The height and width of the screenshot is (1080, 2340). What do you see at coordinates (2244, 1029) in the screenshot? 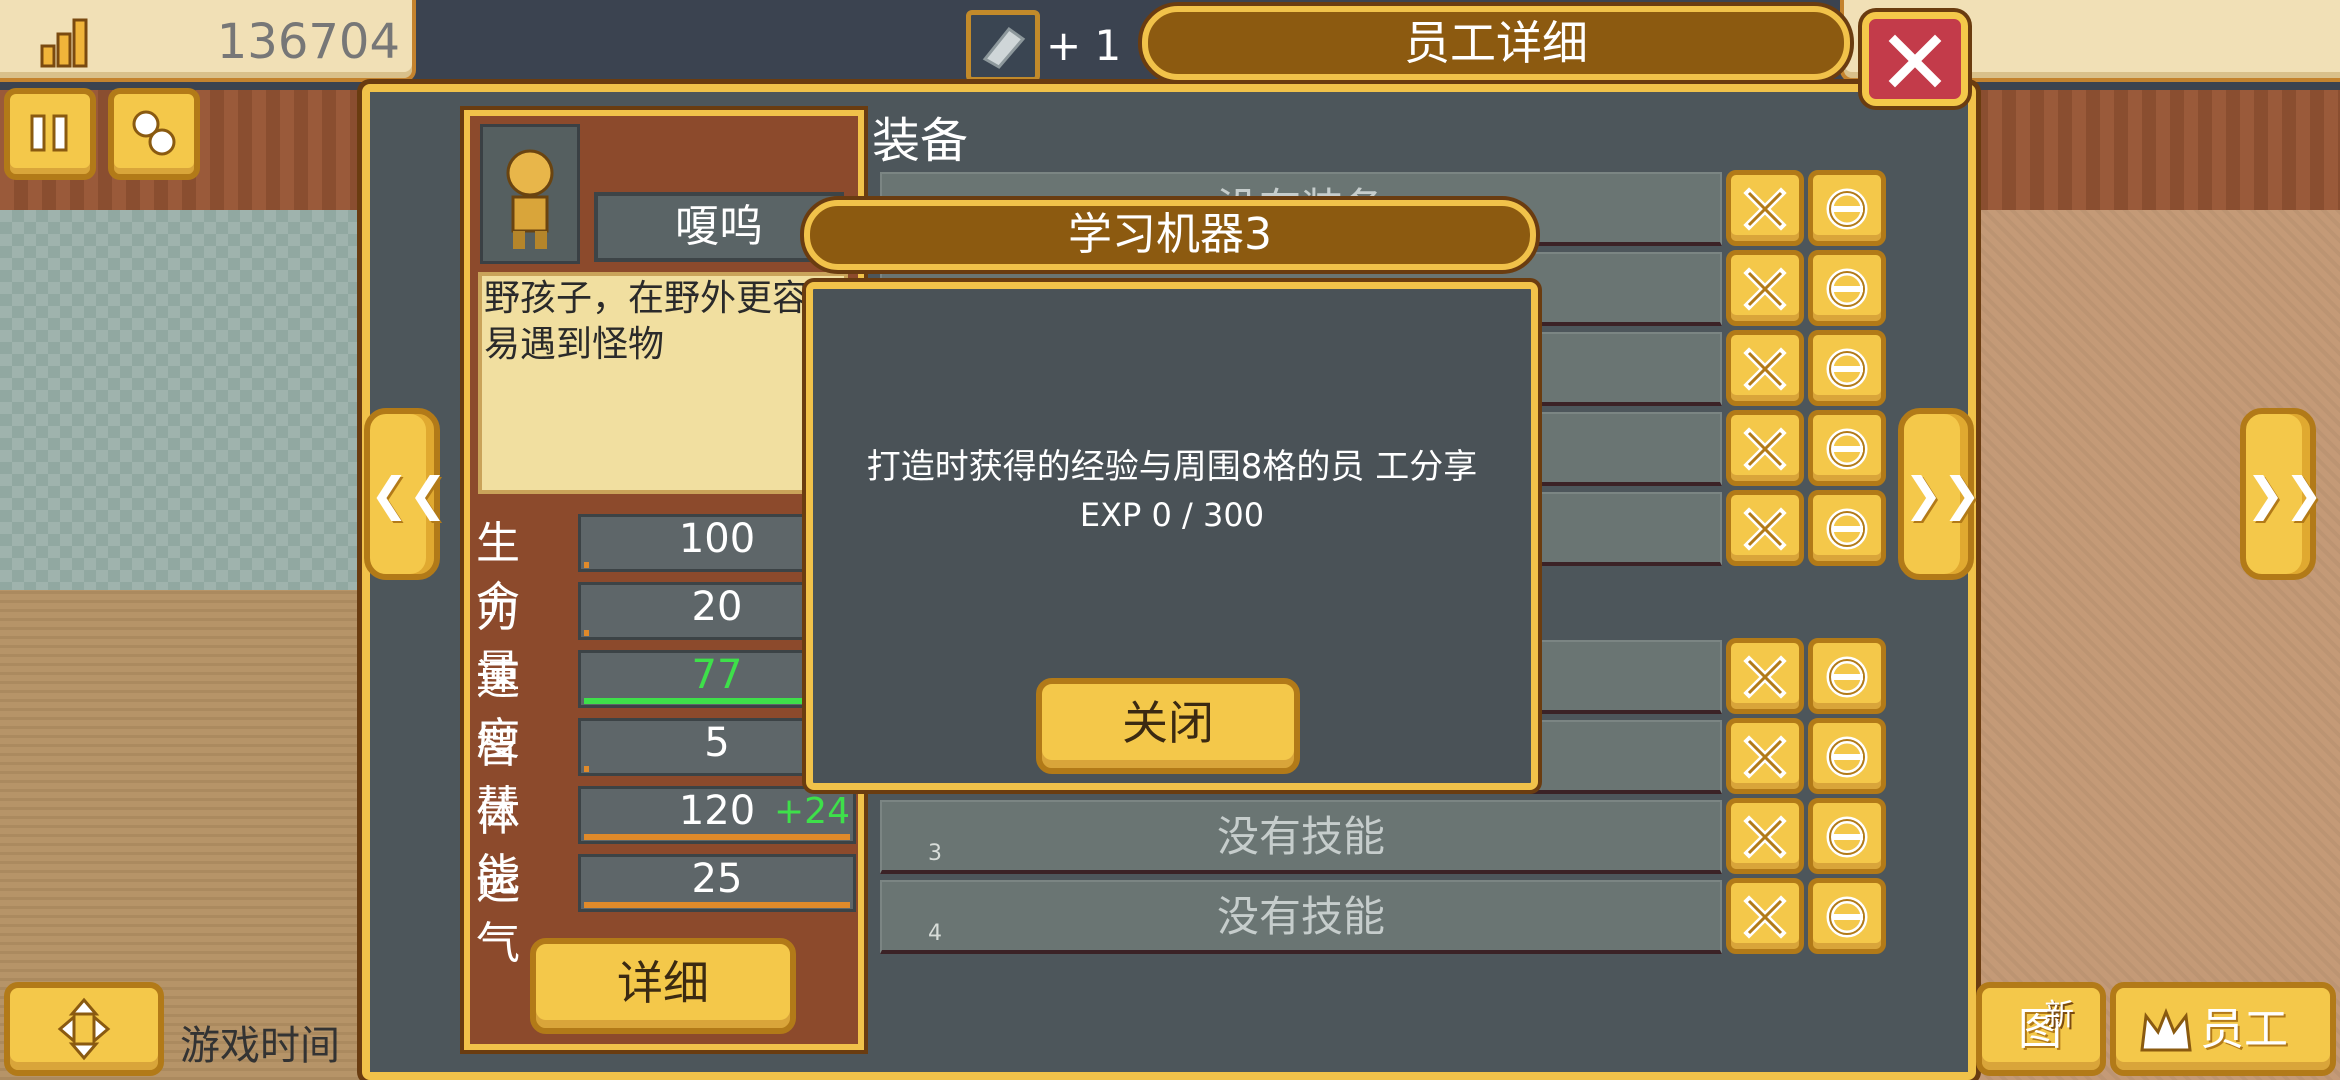
I see `staff-label: 员工` at bounding box center [2244, 1029].